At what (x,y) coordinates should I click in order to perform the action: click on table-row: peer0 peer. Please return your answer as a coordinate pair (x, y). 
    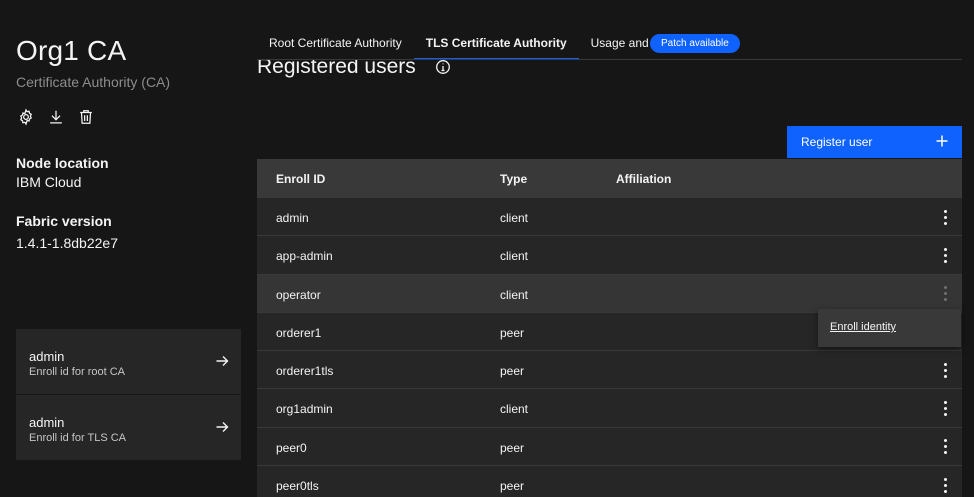
    Looking at the image, I should click on (609, 446).